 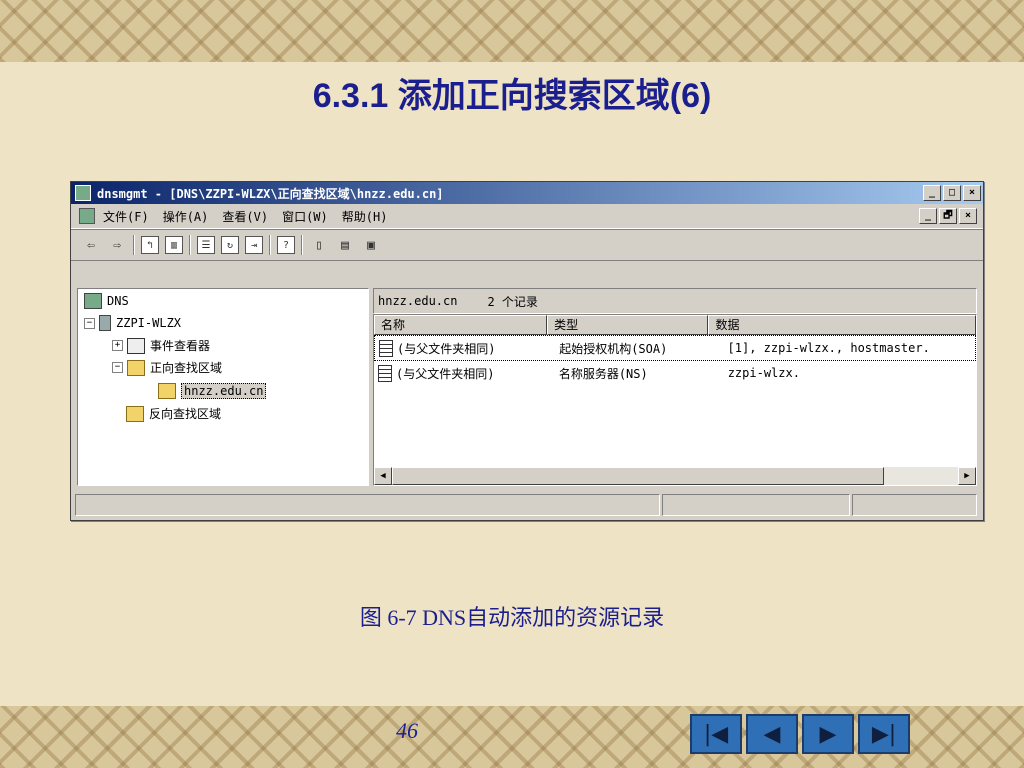 I want to click on new-record-icon: ▯, so click(x=319, y=245).